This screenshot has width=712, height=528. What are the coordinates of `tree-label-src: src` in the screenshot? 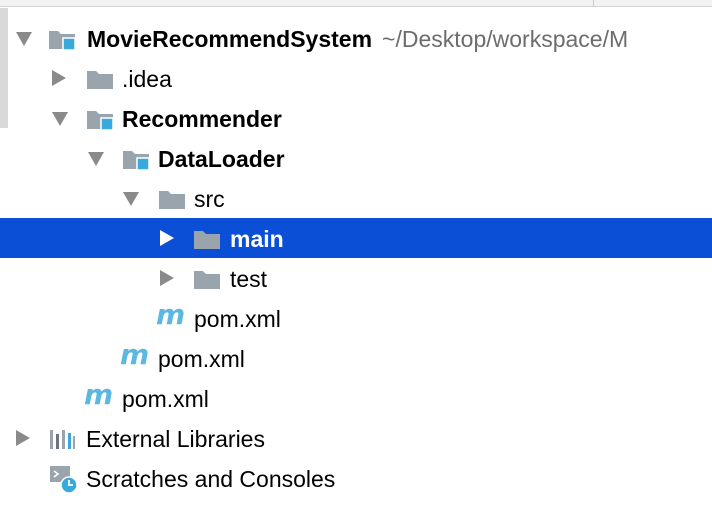 It's located at (209, 199).